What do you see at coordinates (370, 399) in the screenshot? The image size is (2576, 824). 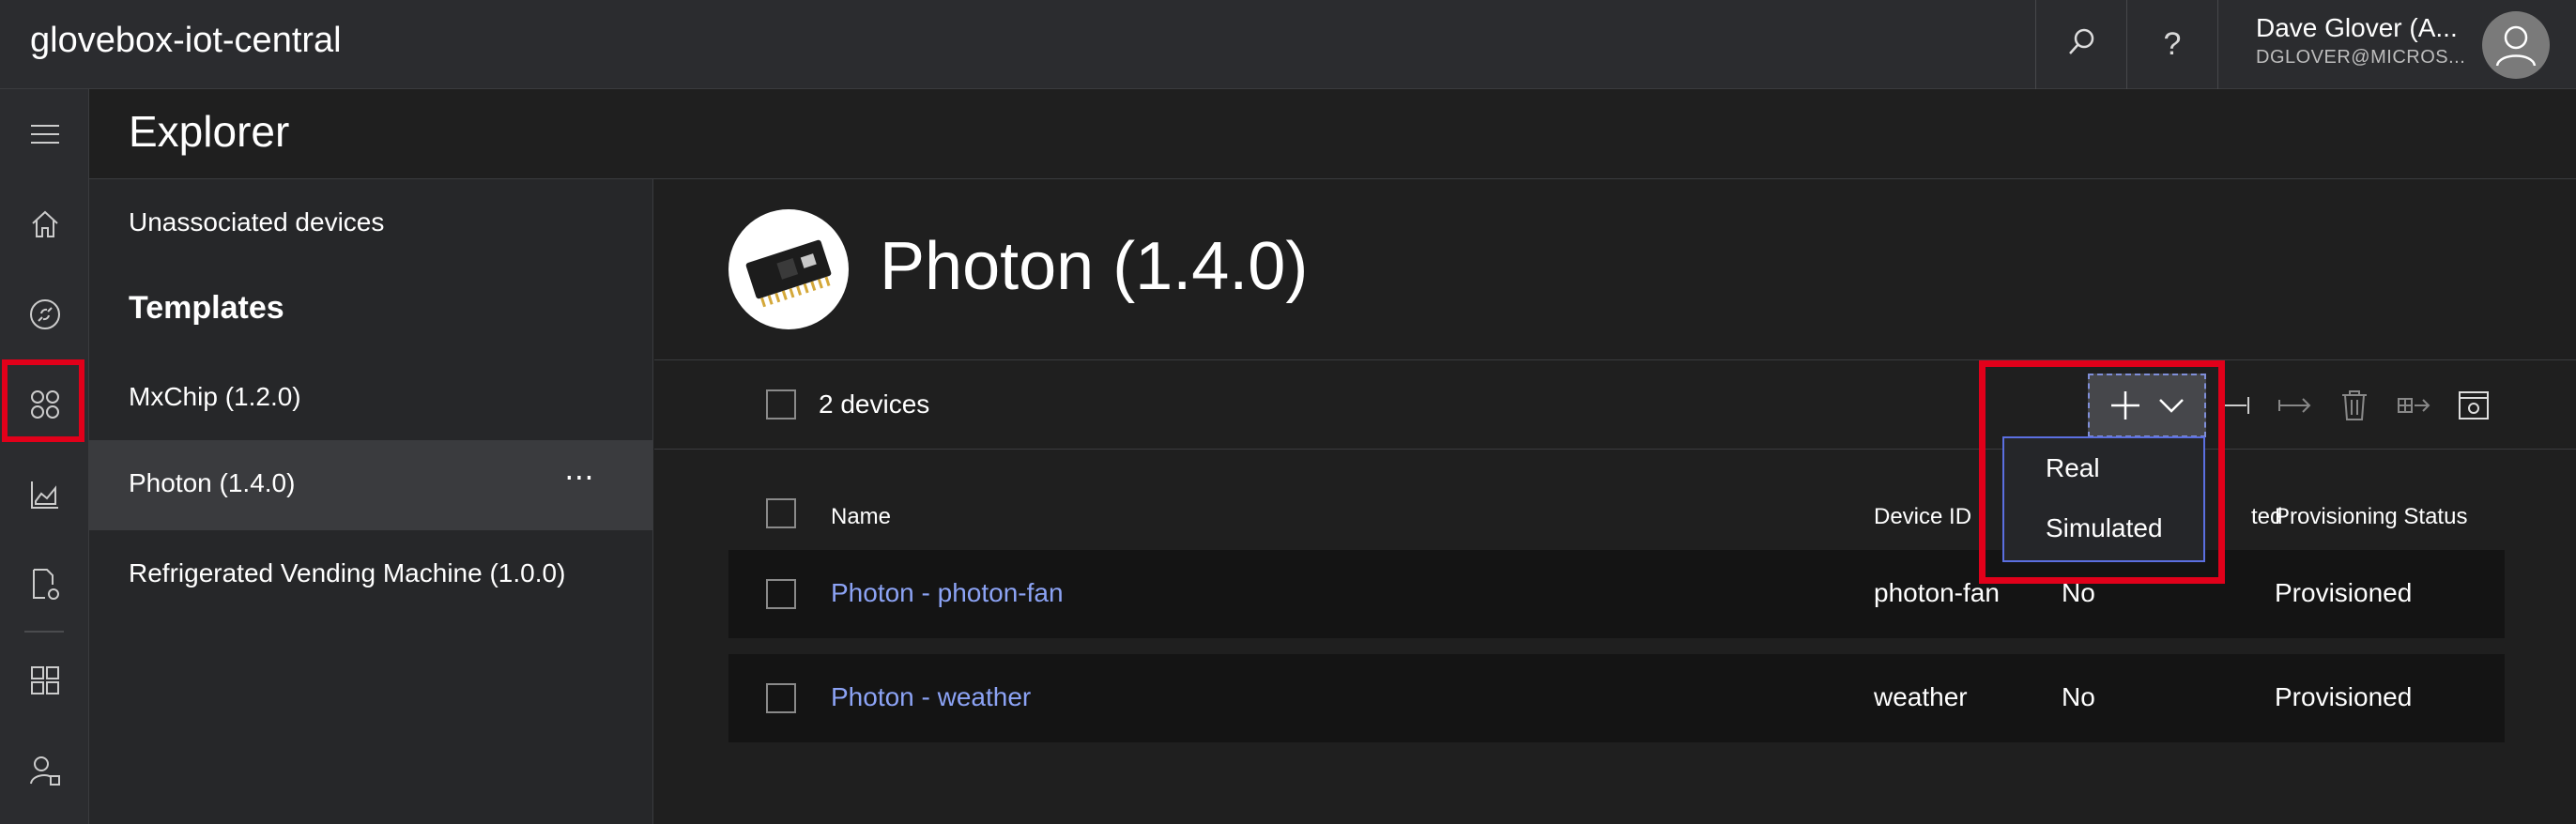 I see `template-item-mxchip: MxChip (1.2.0)` at bounding box center [370, 399].